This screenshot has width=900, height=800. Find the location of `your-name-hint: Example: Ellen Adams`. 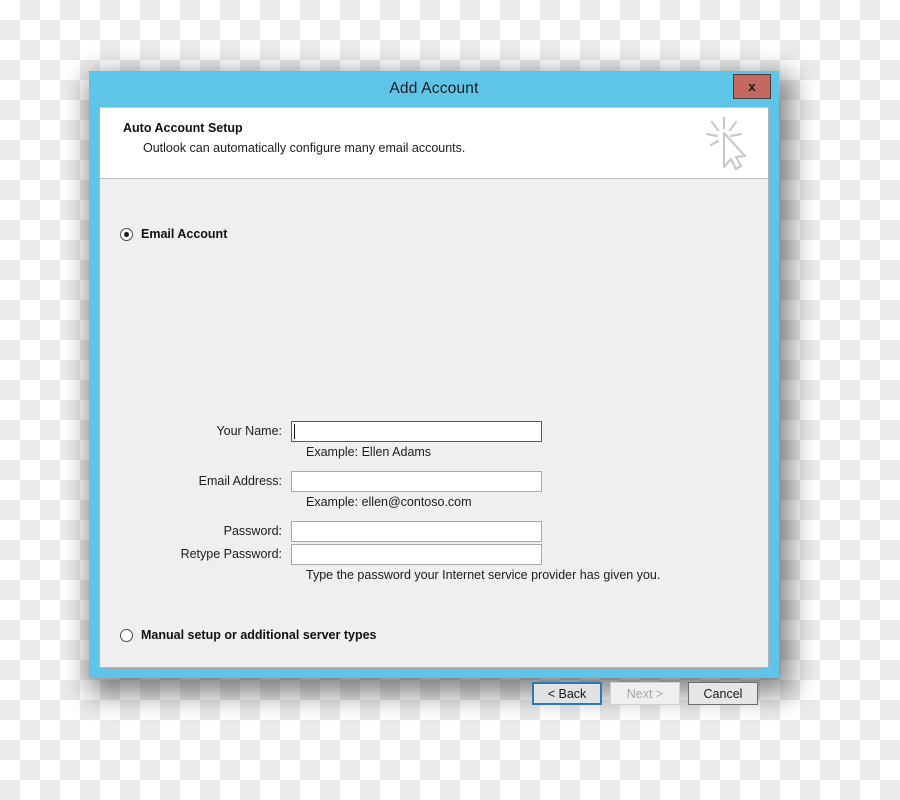

your-name-hint: Example: Ellen Adams is located at coordinates (369, 452).